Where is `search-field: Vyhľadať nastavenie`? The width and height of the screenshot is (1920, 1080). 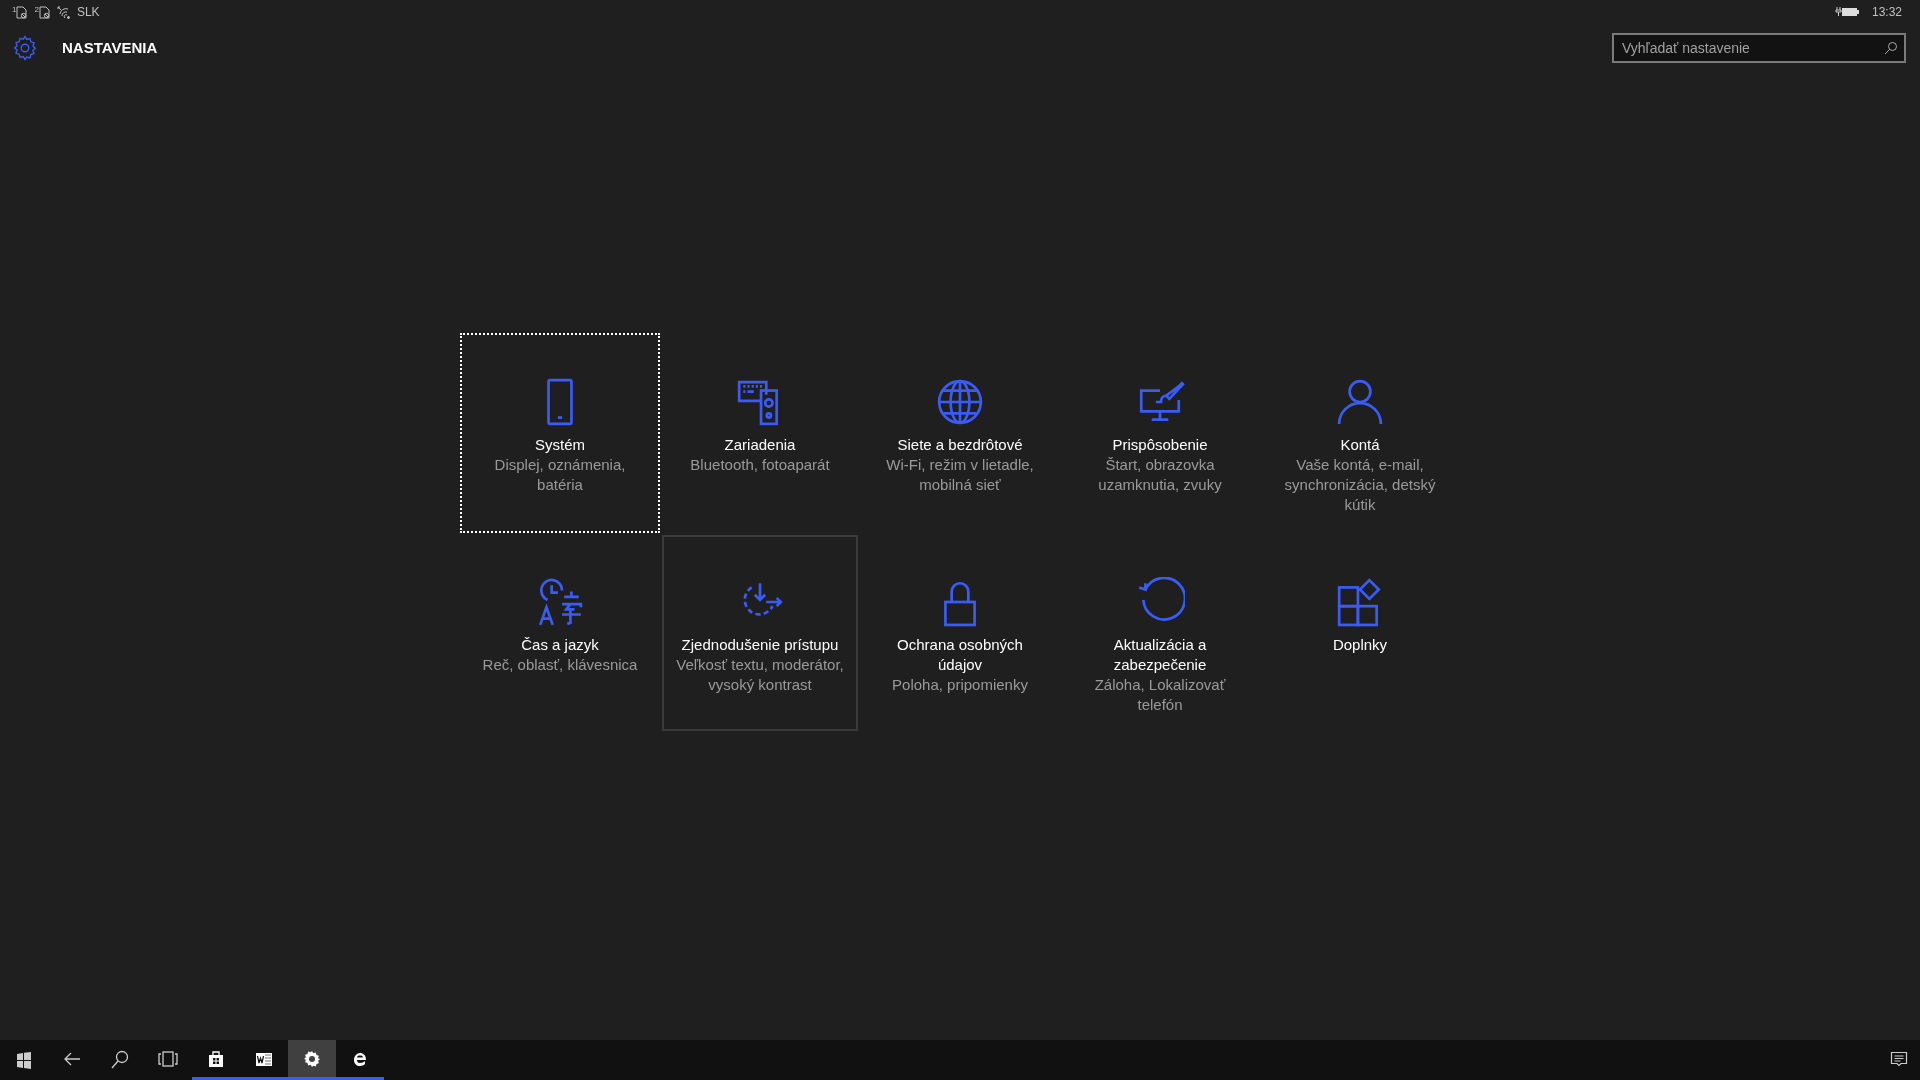
search-field: Vyhľadať nastavenie is located at coordinates (1759, 48).